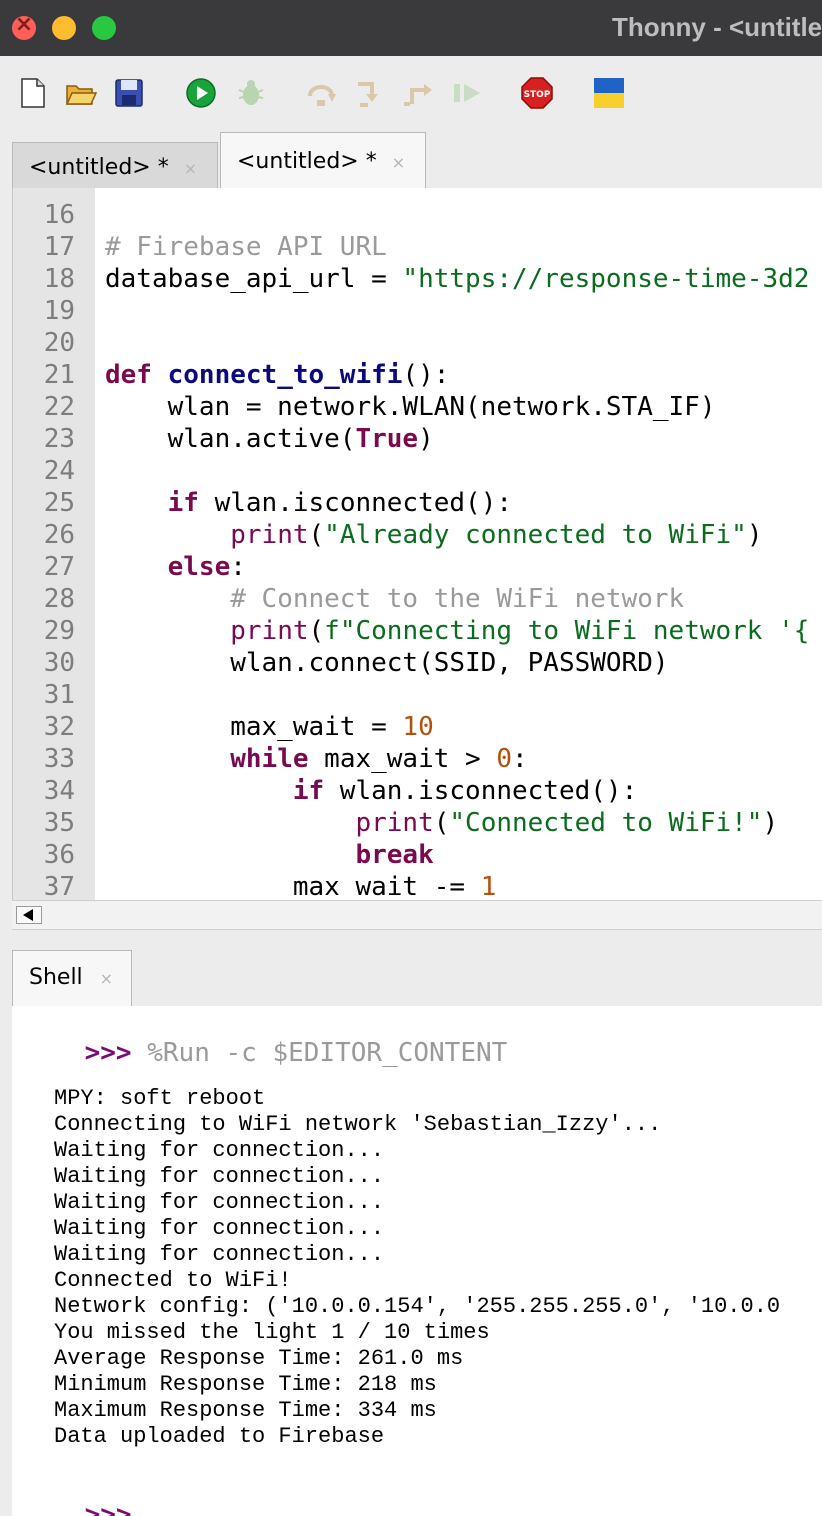 This screenshot has height=1516, width=822. I want to click on code-line: 25 if wlan.isconnected():, so click(417, 504).